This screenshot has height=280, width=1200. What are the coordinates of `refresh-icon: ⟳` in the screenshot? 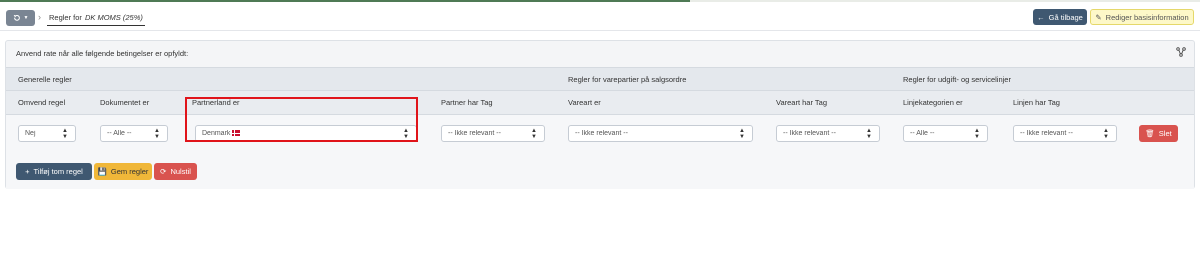 It's located at (163, 171).